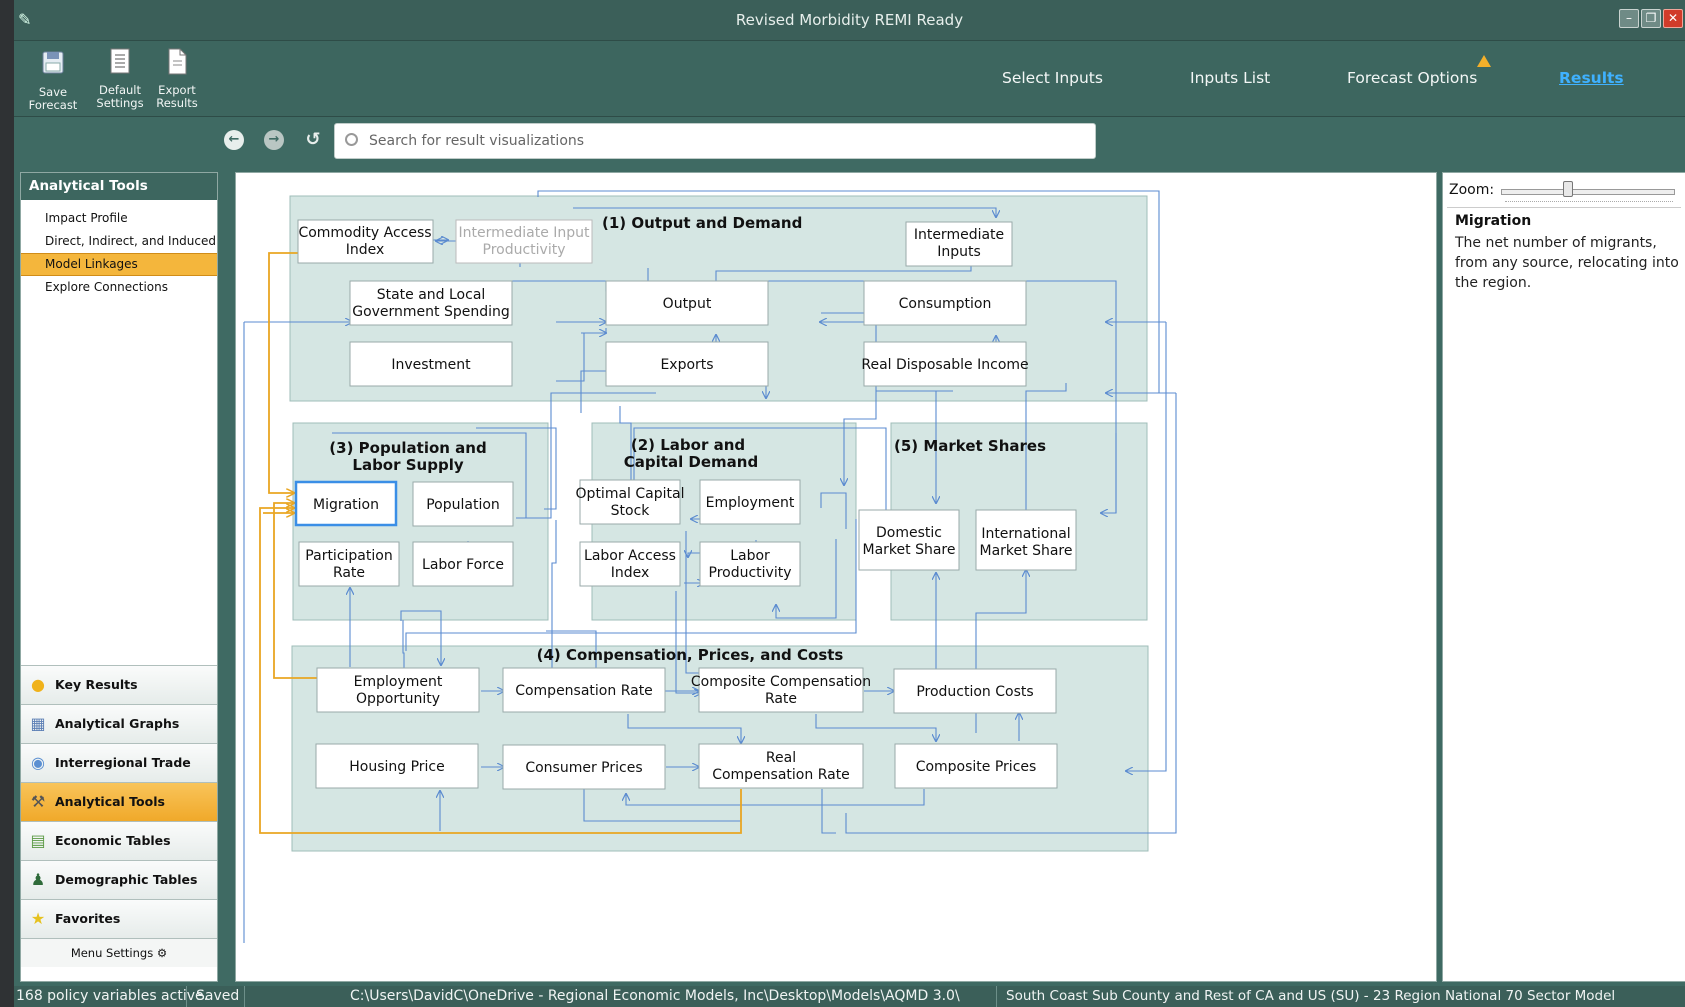 The width and height of the screenshot is (1685, 1007). I want to click on node-real-compensation-rate: Real Compensation Rate, so click(781, 766).